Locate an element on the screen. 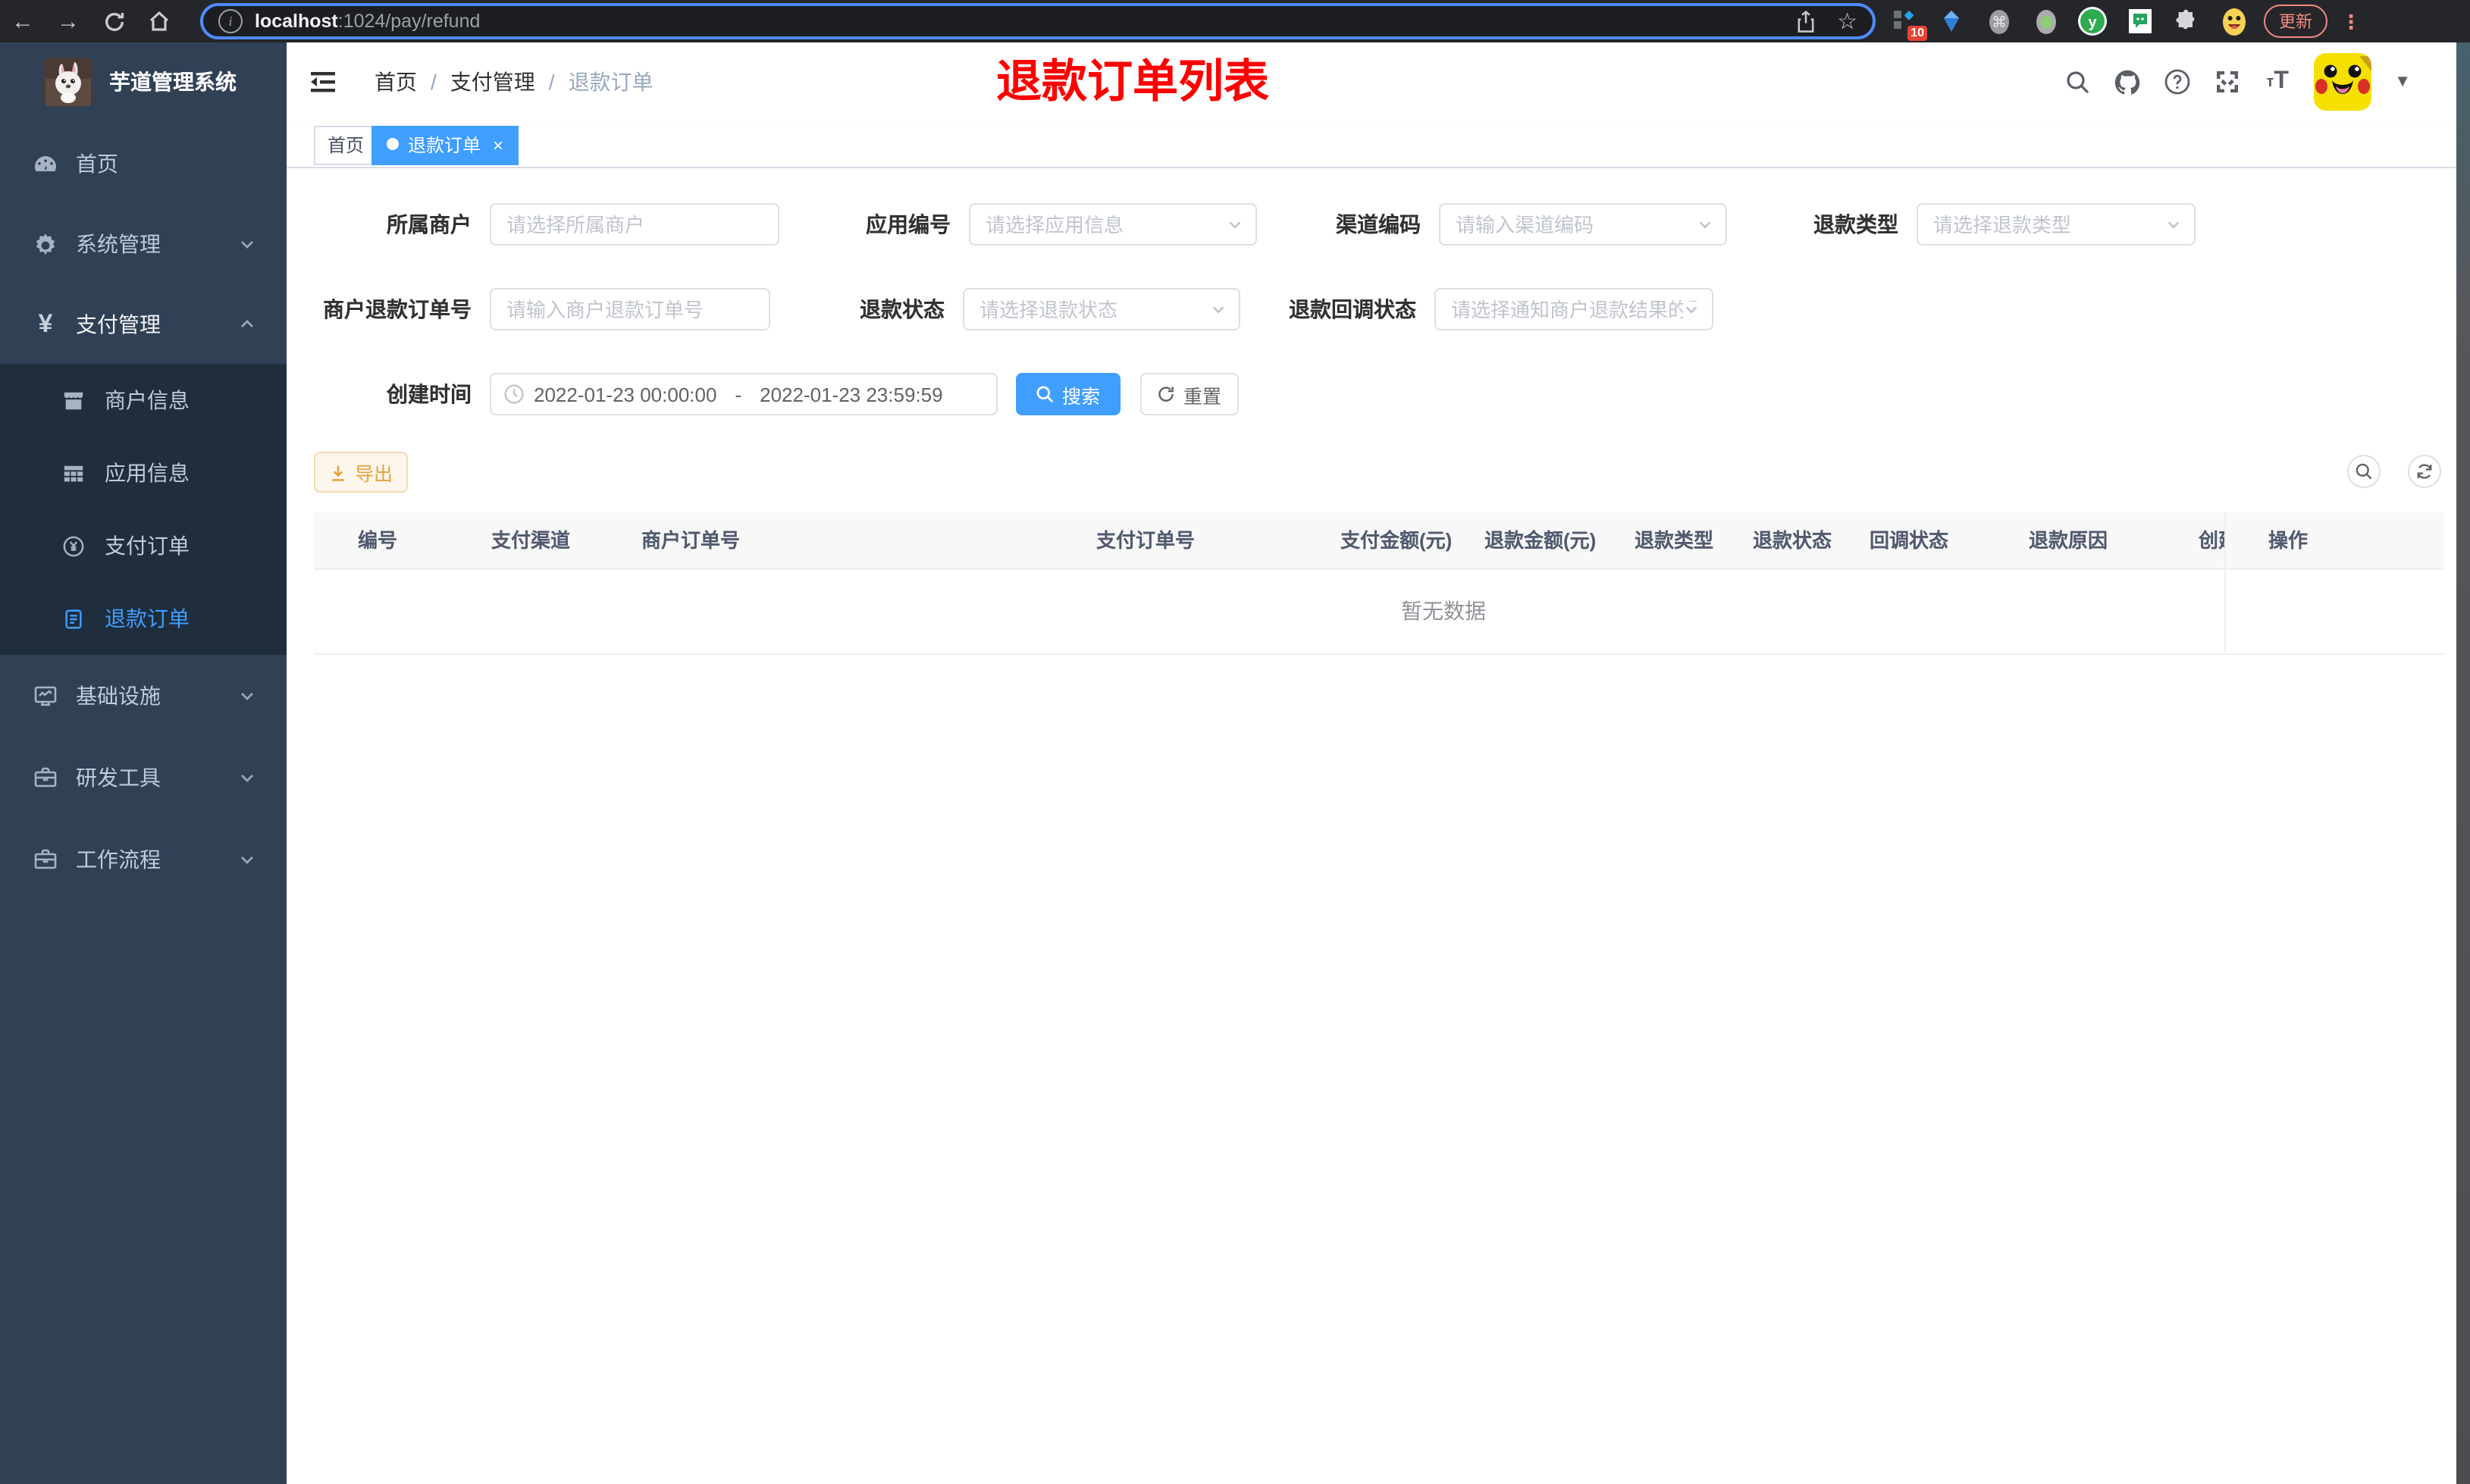  extension-chat-icon is located at coordinates (2139, 22).